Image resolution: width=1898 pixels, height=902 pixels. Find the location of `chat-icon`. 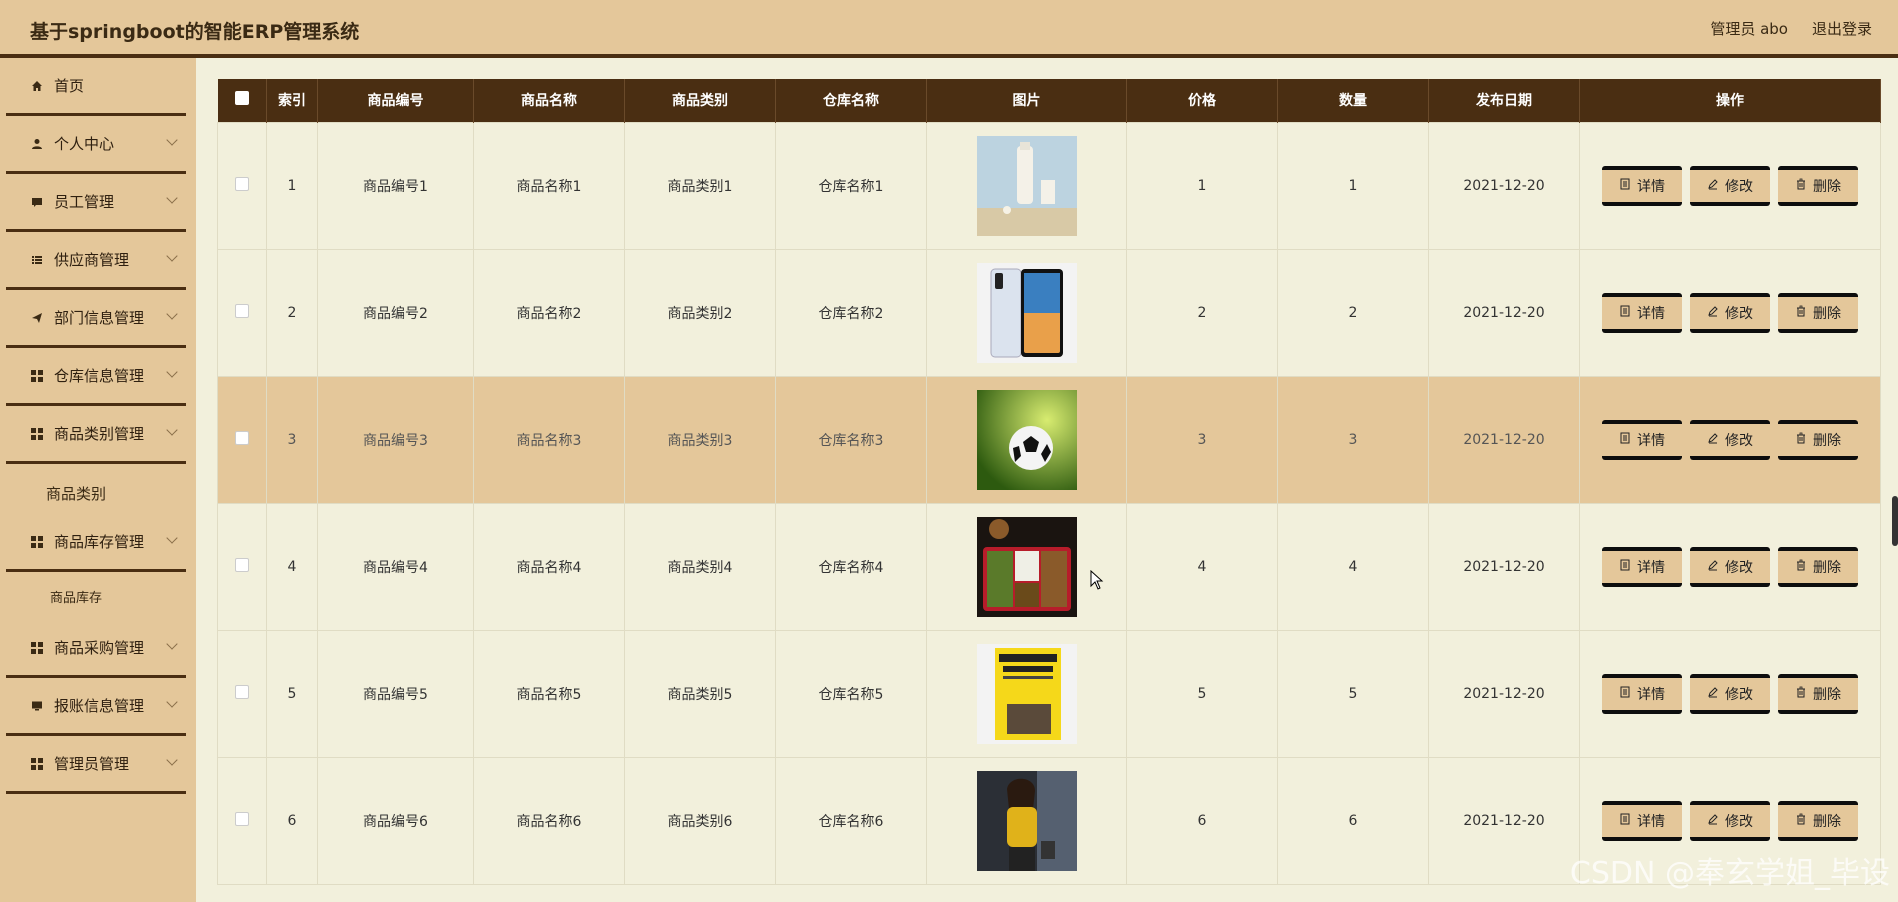

chat-icon is located at coordinates (37, 202).